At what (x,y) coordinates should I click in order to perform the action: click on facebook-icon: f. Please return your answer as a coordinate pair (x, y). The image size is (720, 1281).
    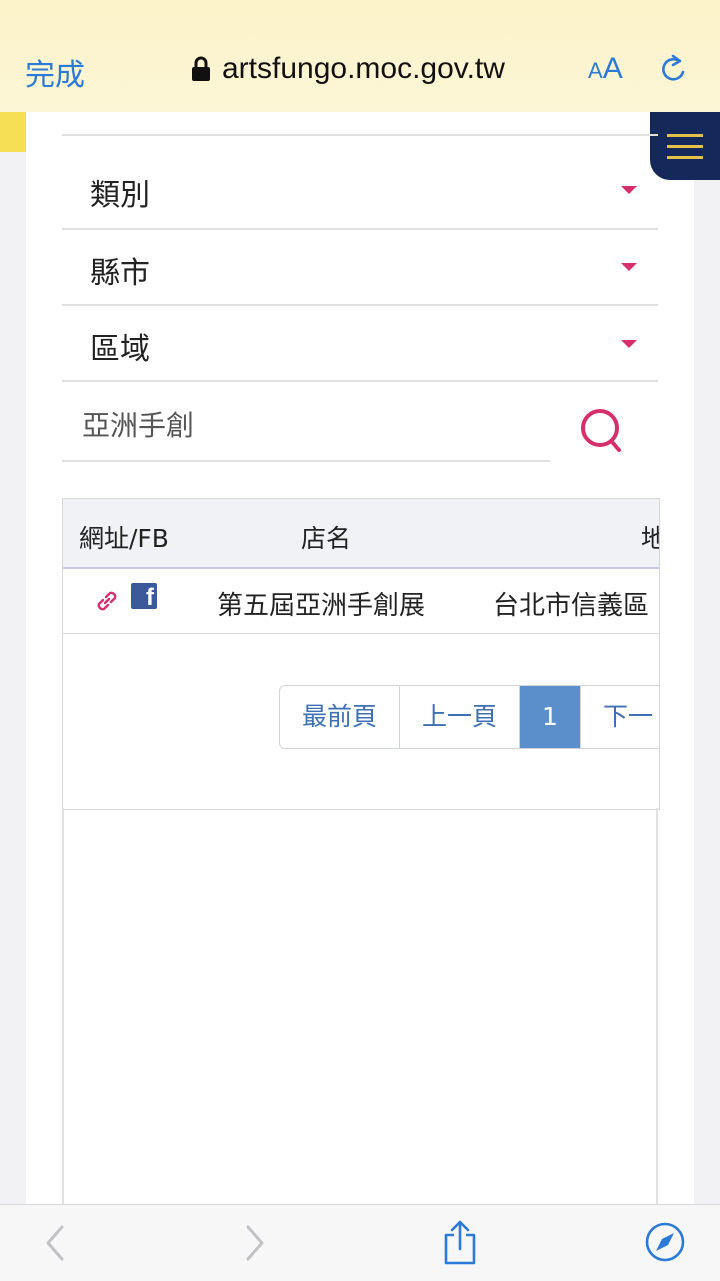
    Looking at the image, I should click on (144, 596).